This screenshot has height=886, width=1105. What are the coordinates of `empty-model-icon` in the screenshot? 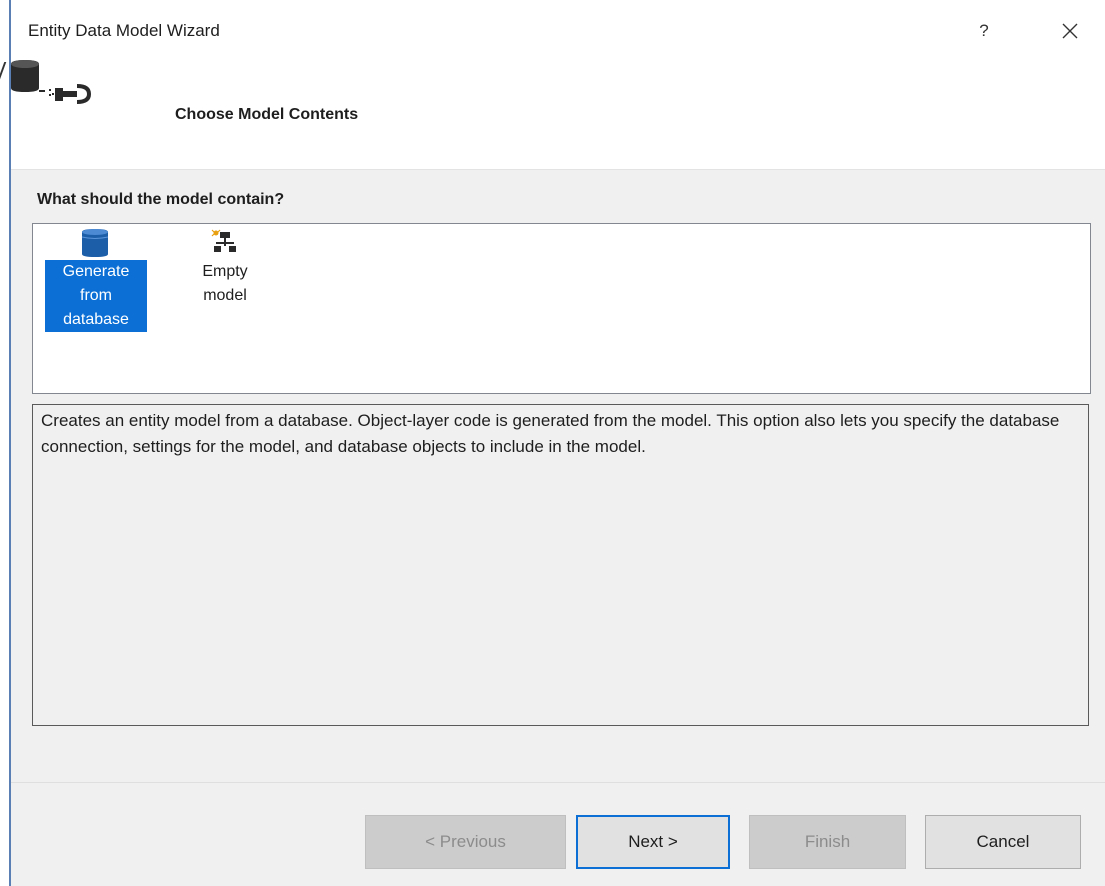 It's located at (223, 240).